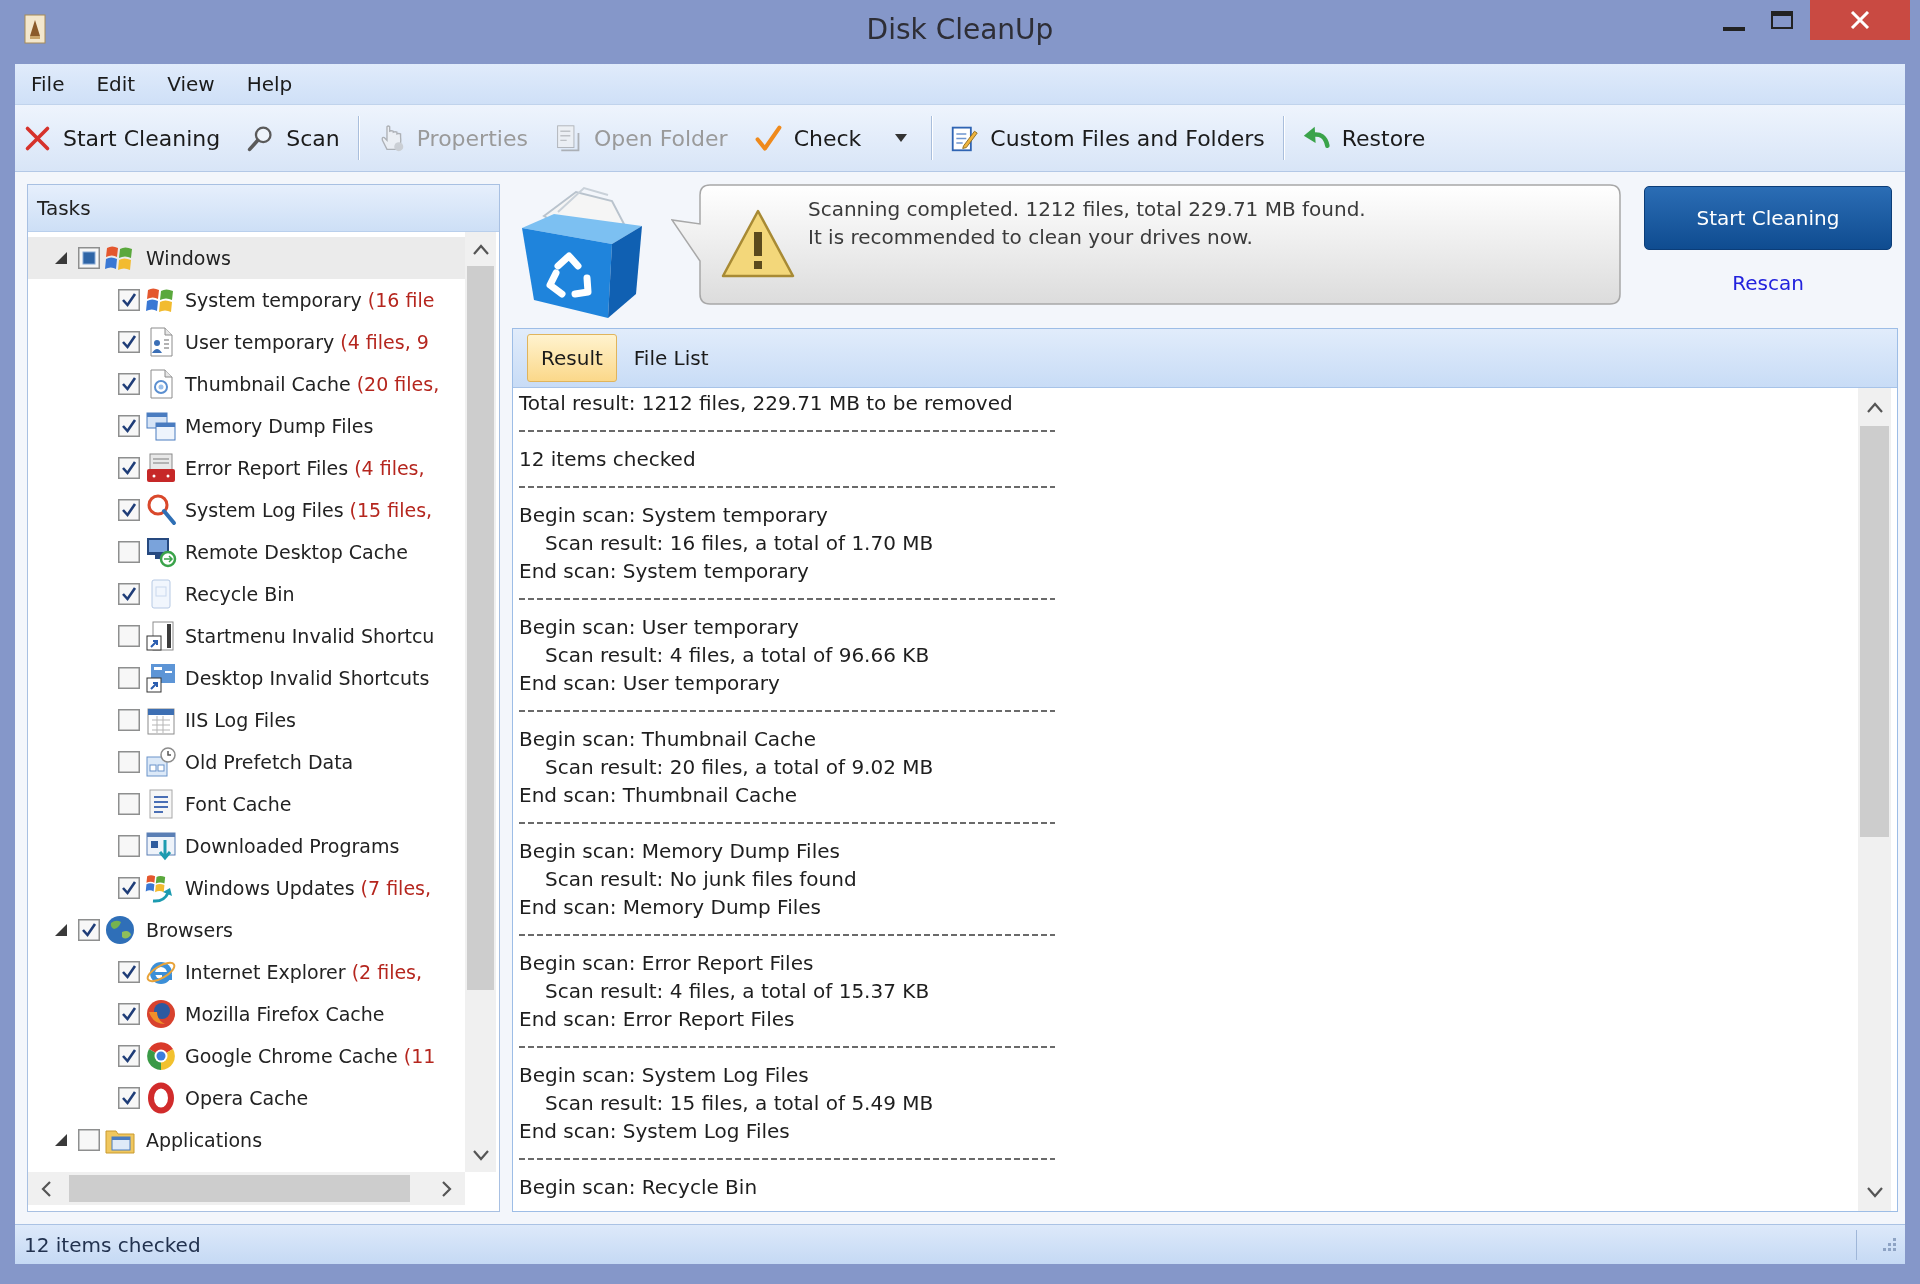 This screenshot has height=1284, width=1920. I want to click on tree-item: User temporary (4 files, 9, so click(246, 342).